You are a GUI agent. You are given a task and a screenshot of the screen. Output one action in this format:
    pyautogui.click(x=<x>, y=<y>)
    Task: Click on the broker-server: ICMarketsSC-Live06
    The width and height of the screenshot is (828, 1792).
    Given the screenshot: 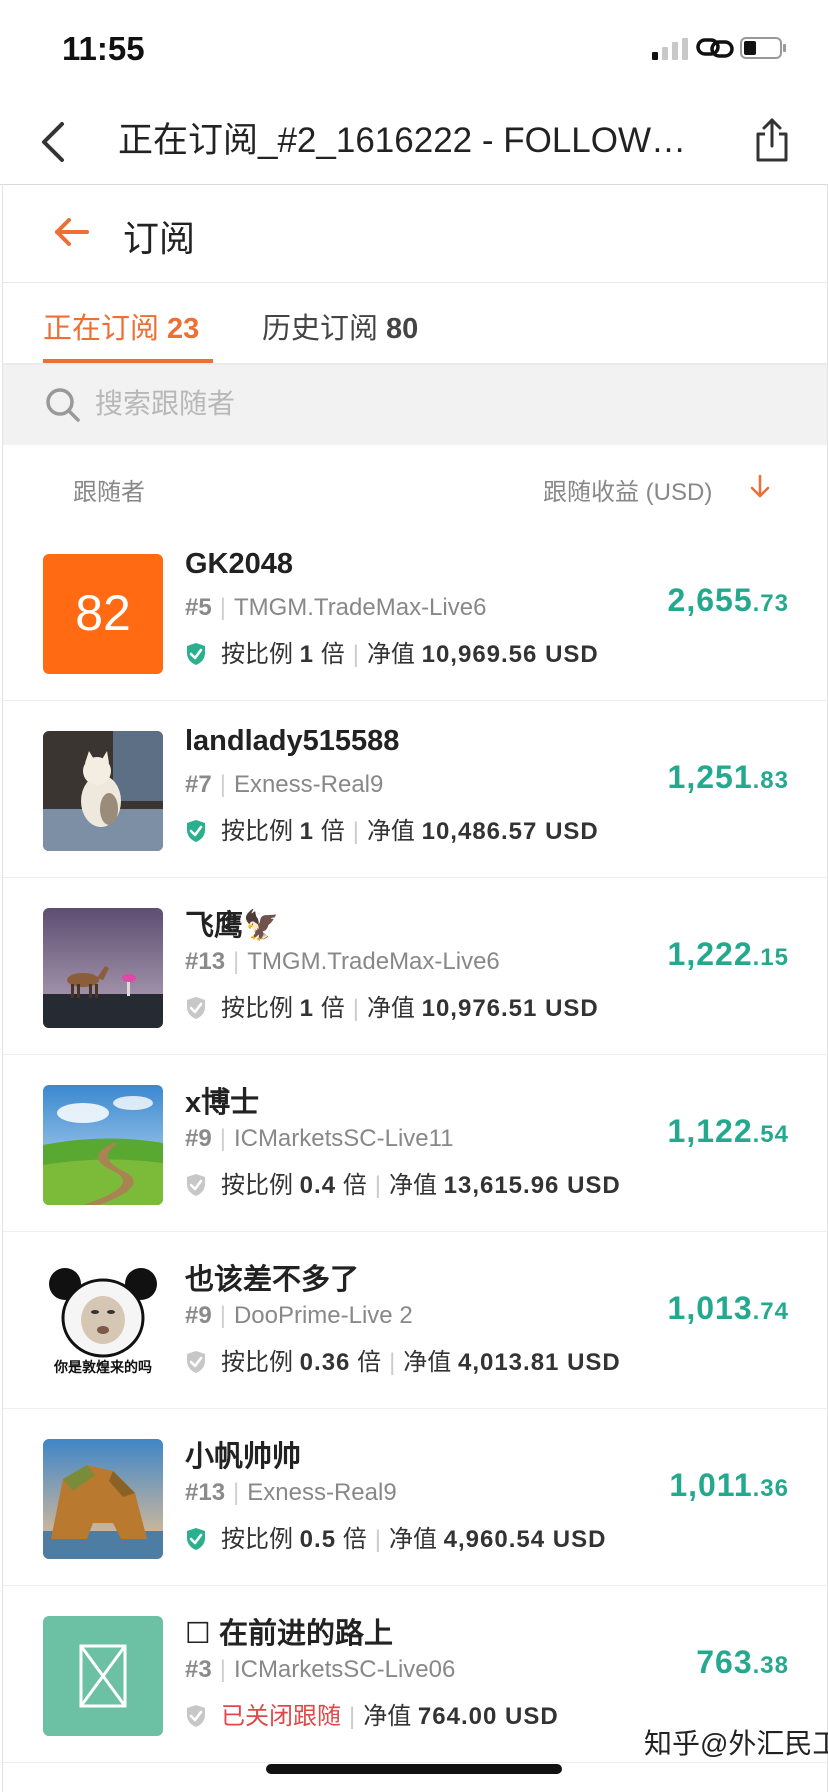 What is the action you would take?
    pyautogui.click(x=344, y=1669)
    